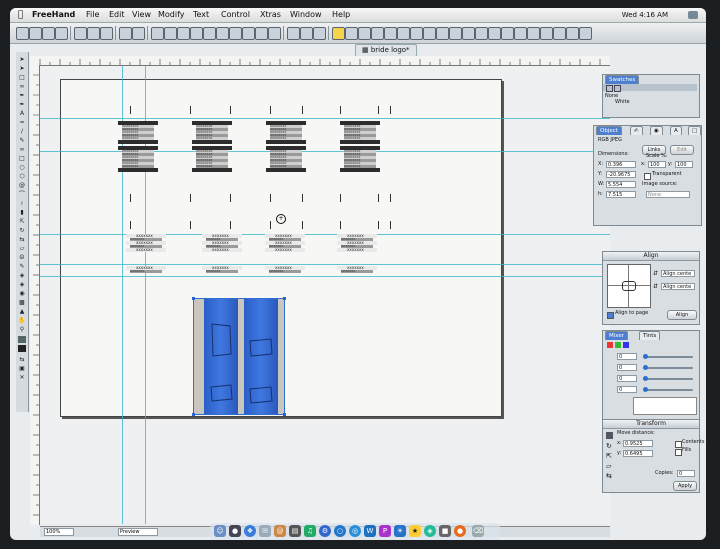  Describe the element at coordinates (686, 473) in the screenshot. I see `copies-field: 0` at that location.